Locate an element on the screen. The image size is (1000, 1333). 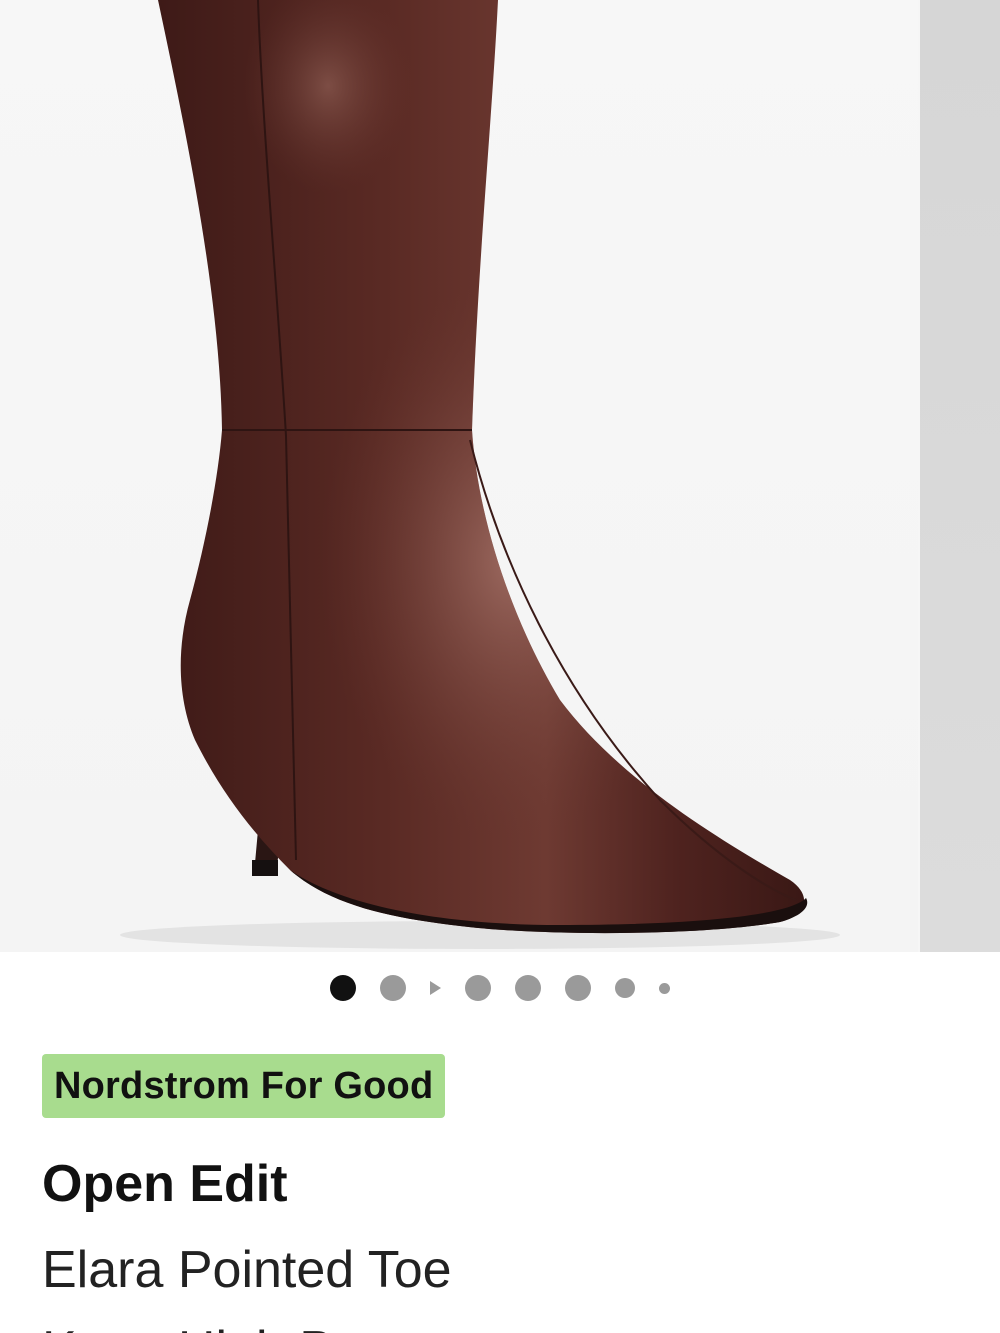
product-name: Elara Pointed Toe is located at coordinates (247, 1270).